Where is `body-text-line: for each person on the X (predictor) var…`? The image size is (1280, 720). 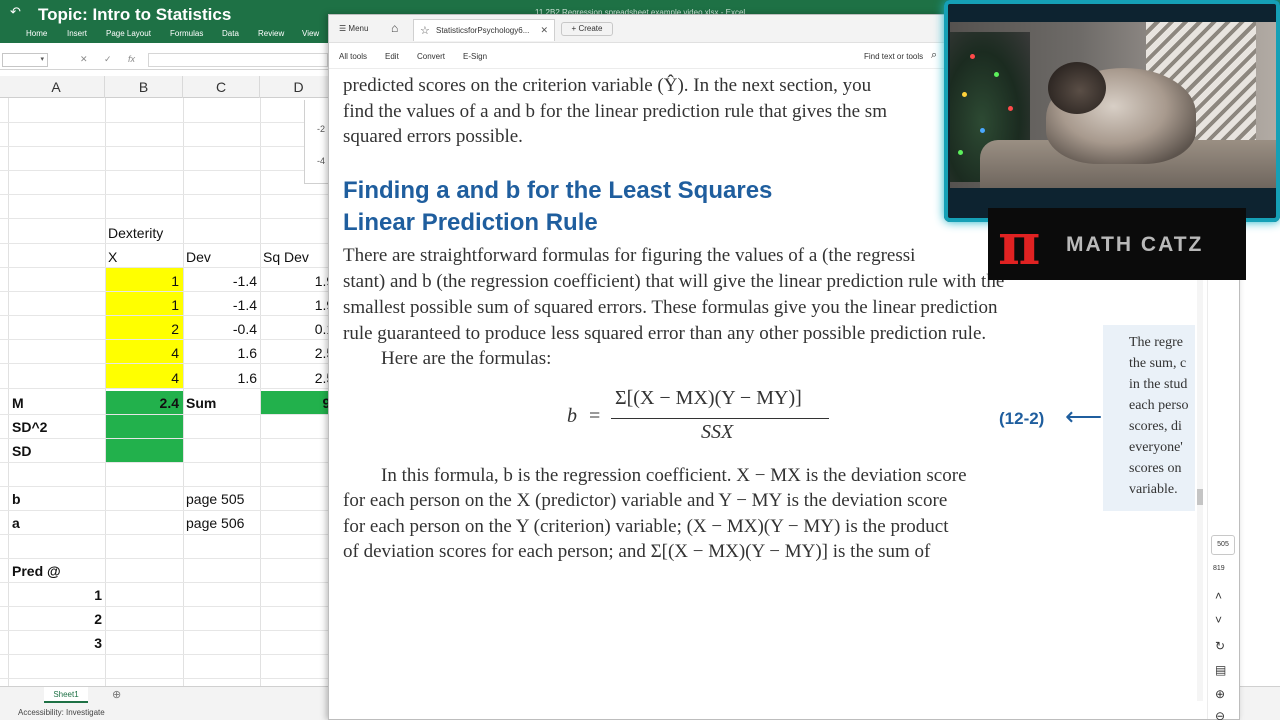
body-text-line: for each person on the X (predictor) var… is located at coordinates (645, 500).